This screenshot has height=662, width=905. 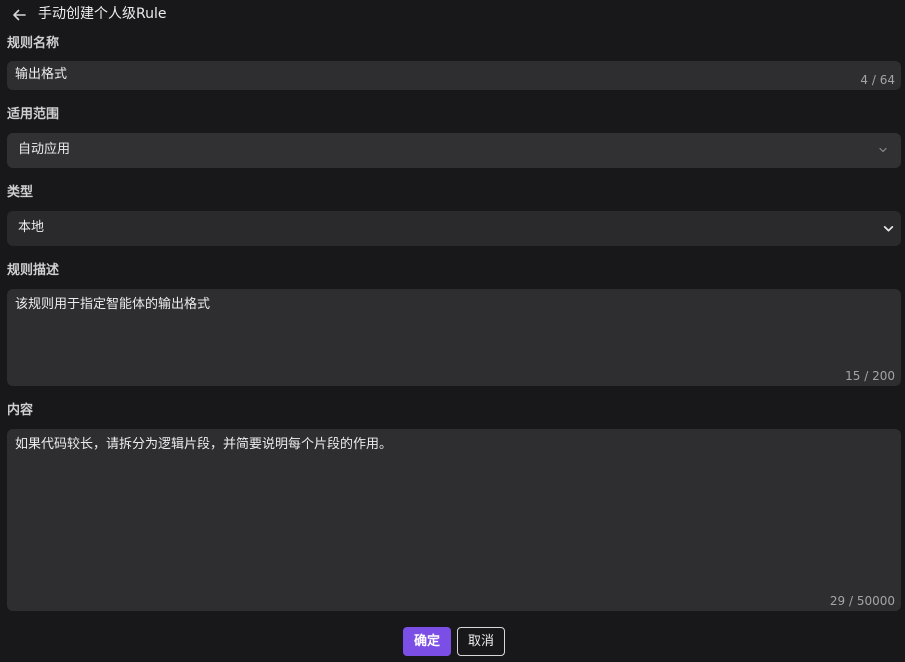 I want to click on description-label: 规则描述, so click(x=33, y=270).